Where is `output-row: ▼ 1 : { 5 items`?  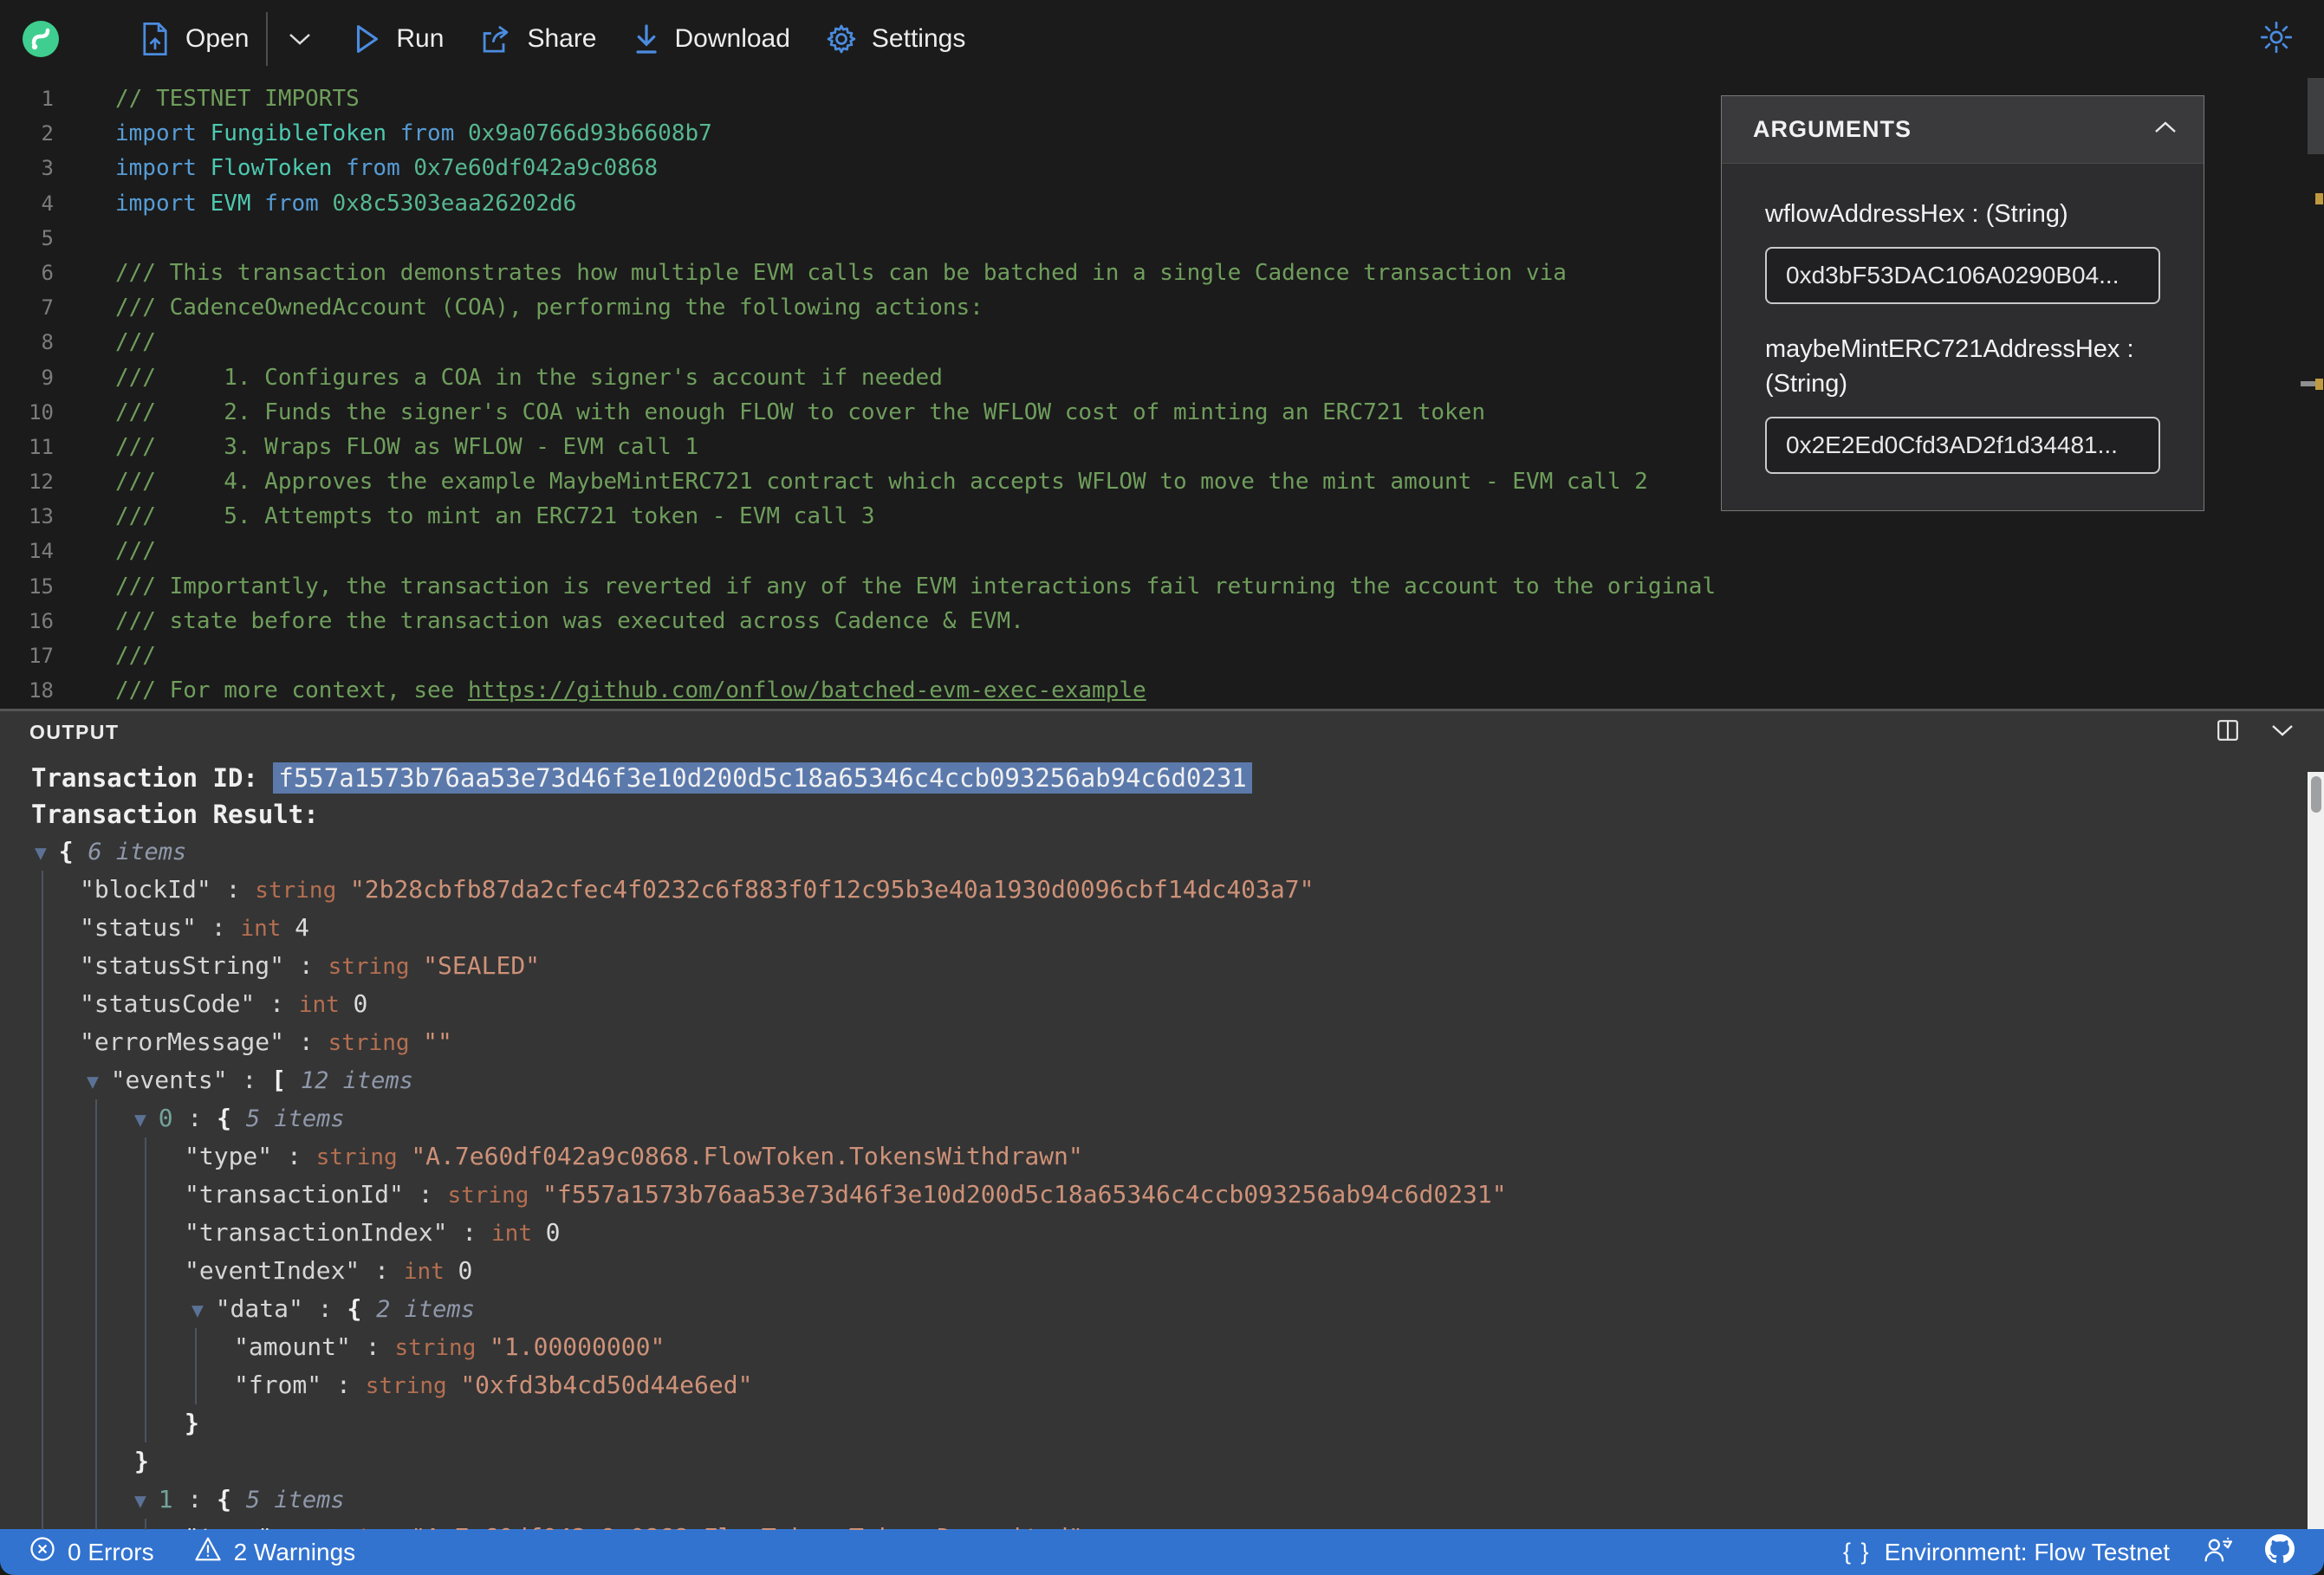 output-row: ▼ 1 : { 5 items is located at coordinates (1162, 1500).